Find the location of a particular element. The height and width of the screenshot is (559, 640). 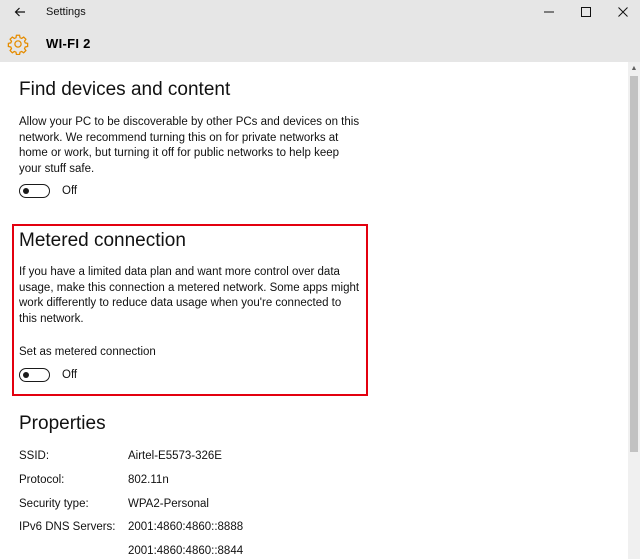

scroll-up-arrow-icon: ▲ is located at coordinates (634, 68).